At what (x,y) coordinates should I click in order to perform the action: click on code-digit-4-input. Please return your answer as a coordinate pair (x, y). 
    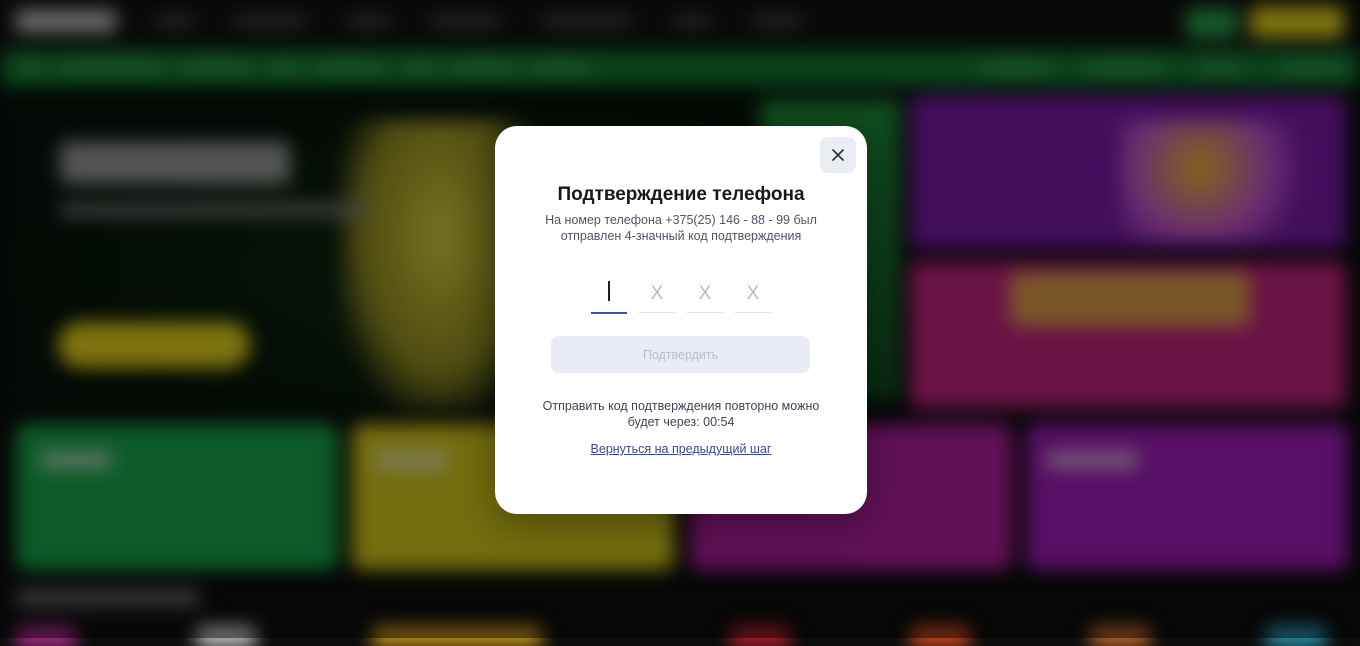
    Looking at the image, I should click on (753, 294).